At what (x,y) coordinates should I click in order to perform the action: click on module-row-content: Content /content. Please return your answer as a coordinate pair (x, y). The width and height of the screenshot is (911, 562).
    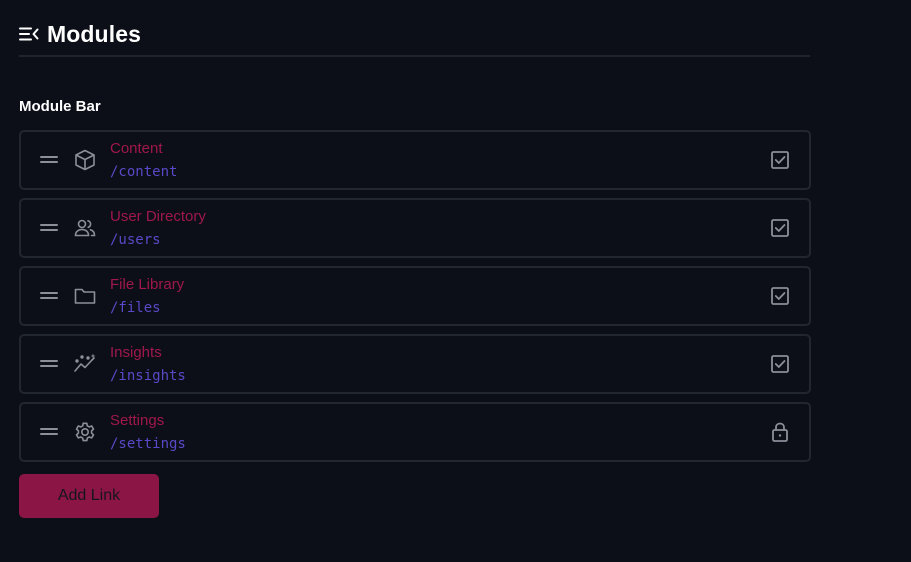
    Looking at the image, I should click on (415, 160).